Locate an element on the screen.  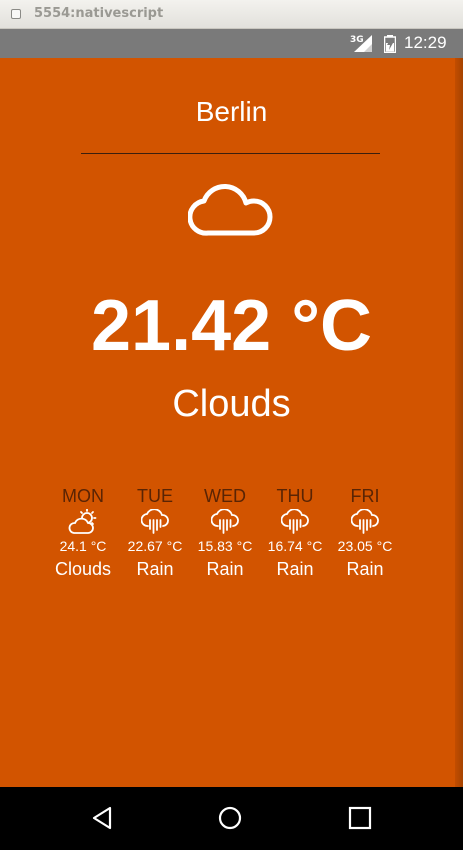
forecast-day: TUE 22.67 °C Rain is located at coordinates (155, 533).